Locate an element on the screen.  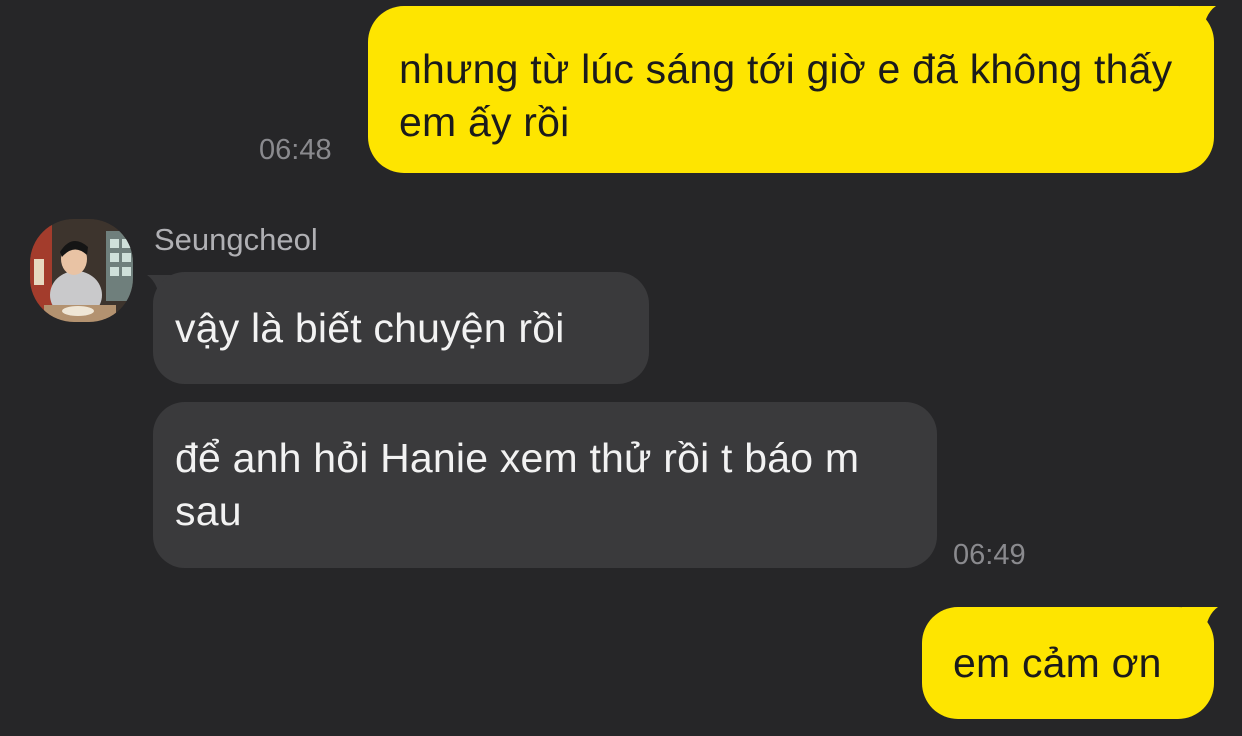
profile-photo-icon is located at coordinates (81, 270).